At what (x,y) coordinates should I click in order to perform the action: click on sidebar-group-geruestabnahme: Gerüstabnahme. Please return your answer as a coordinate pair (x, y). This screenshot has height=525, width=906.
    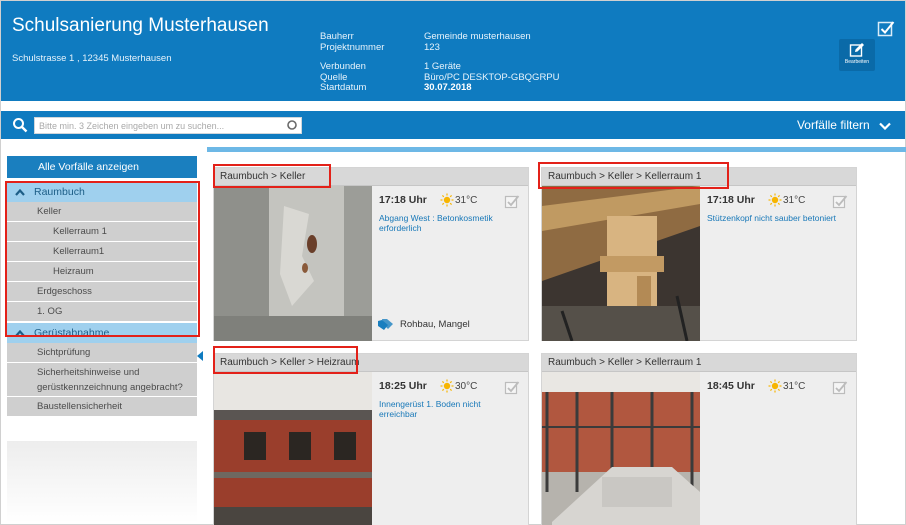
    Looking at the image, I should click on (102, 333).